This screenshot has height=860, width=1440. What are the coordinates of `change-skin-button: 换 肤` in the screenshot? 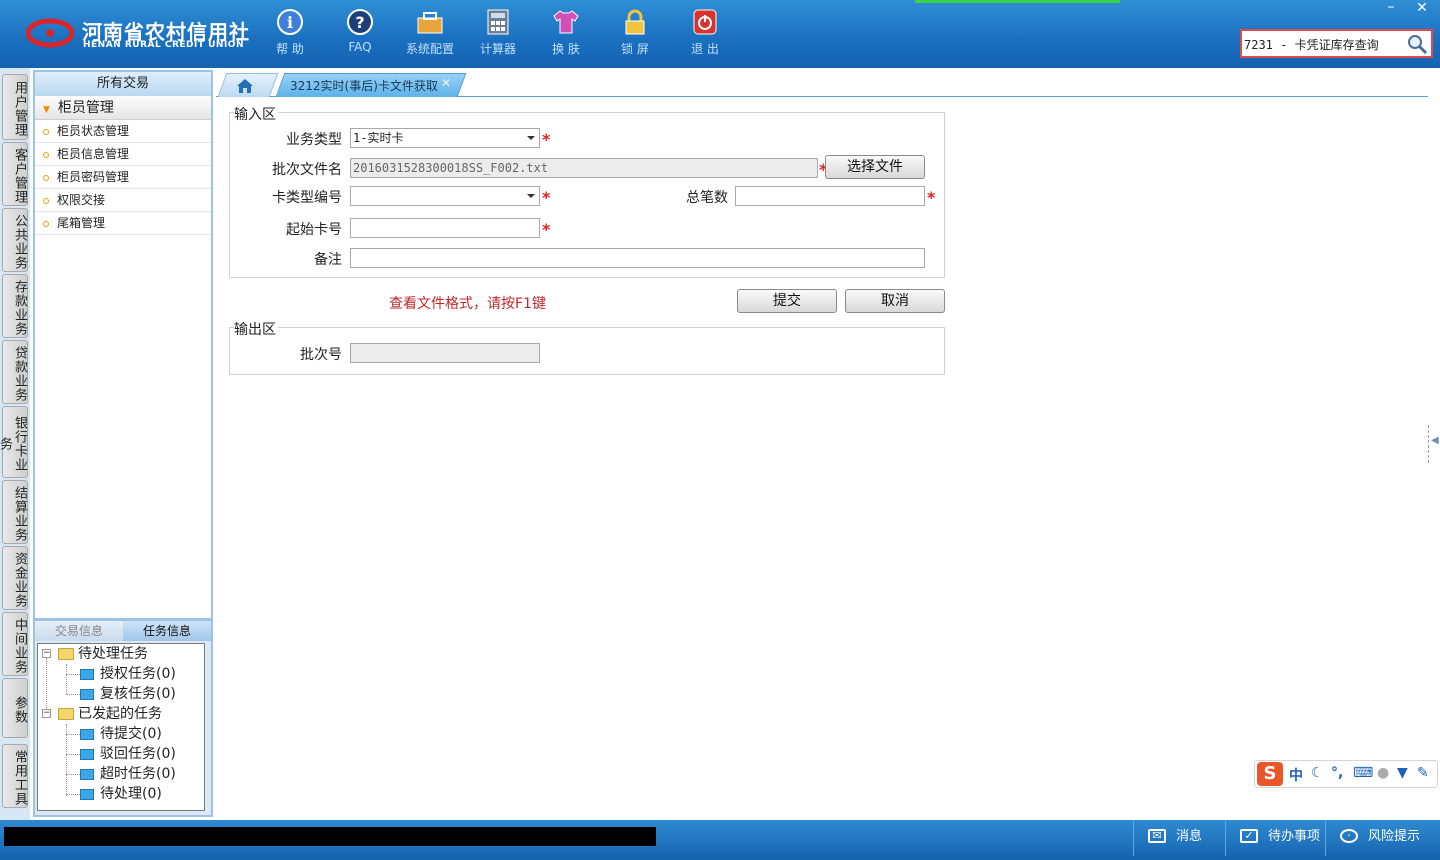 It's located at (566, 32).